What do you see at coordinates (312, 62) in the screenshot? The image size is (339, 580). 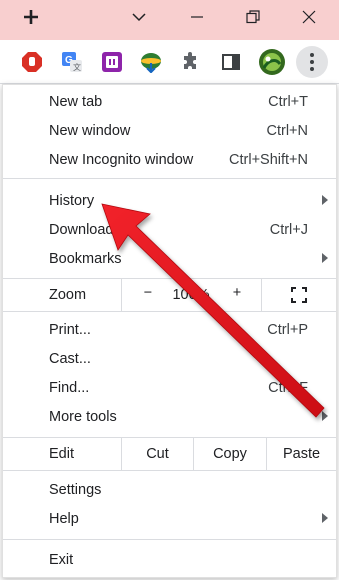 I see `customize-menu-button` at bounding box center [312, 62].